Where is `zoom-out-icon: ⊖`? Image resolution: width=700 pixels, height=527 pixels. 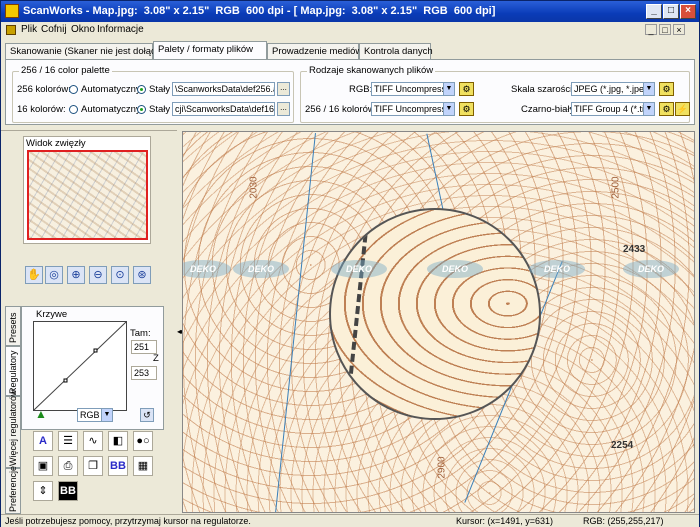 zoom-out-icon: ⊖ is located at coordinates (98, 275).